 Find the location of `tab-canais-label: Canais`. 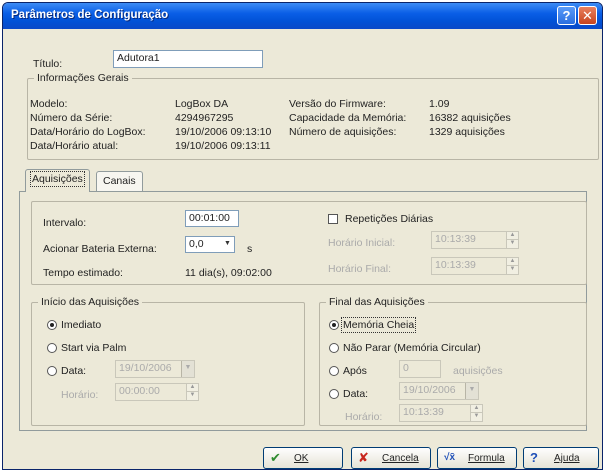

tab-canais-label: Canais is located at coordinates (119, 181).